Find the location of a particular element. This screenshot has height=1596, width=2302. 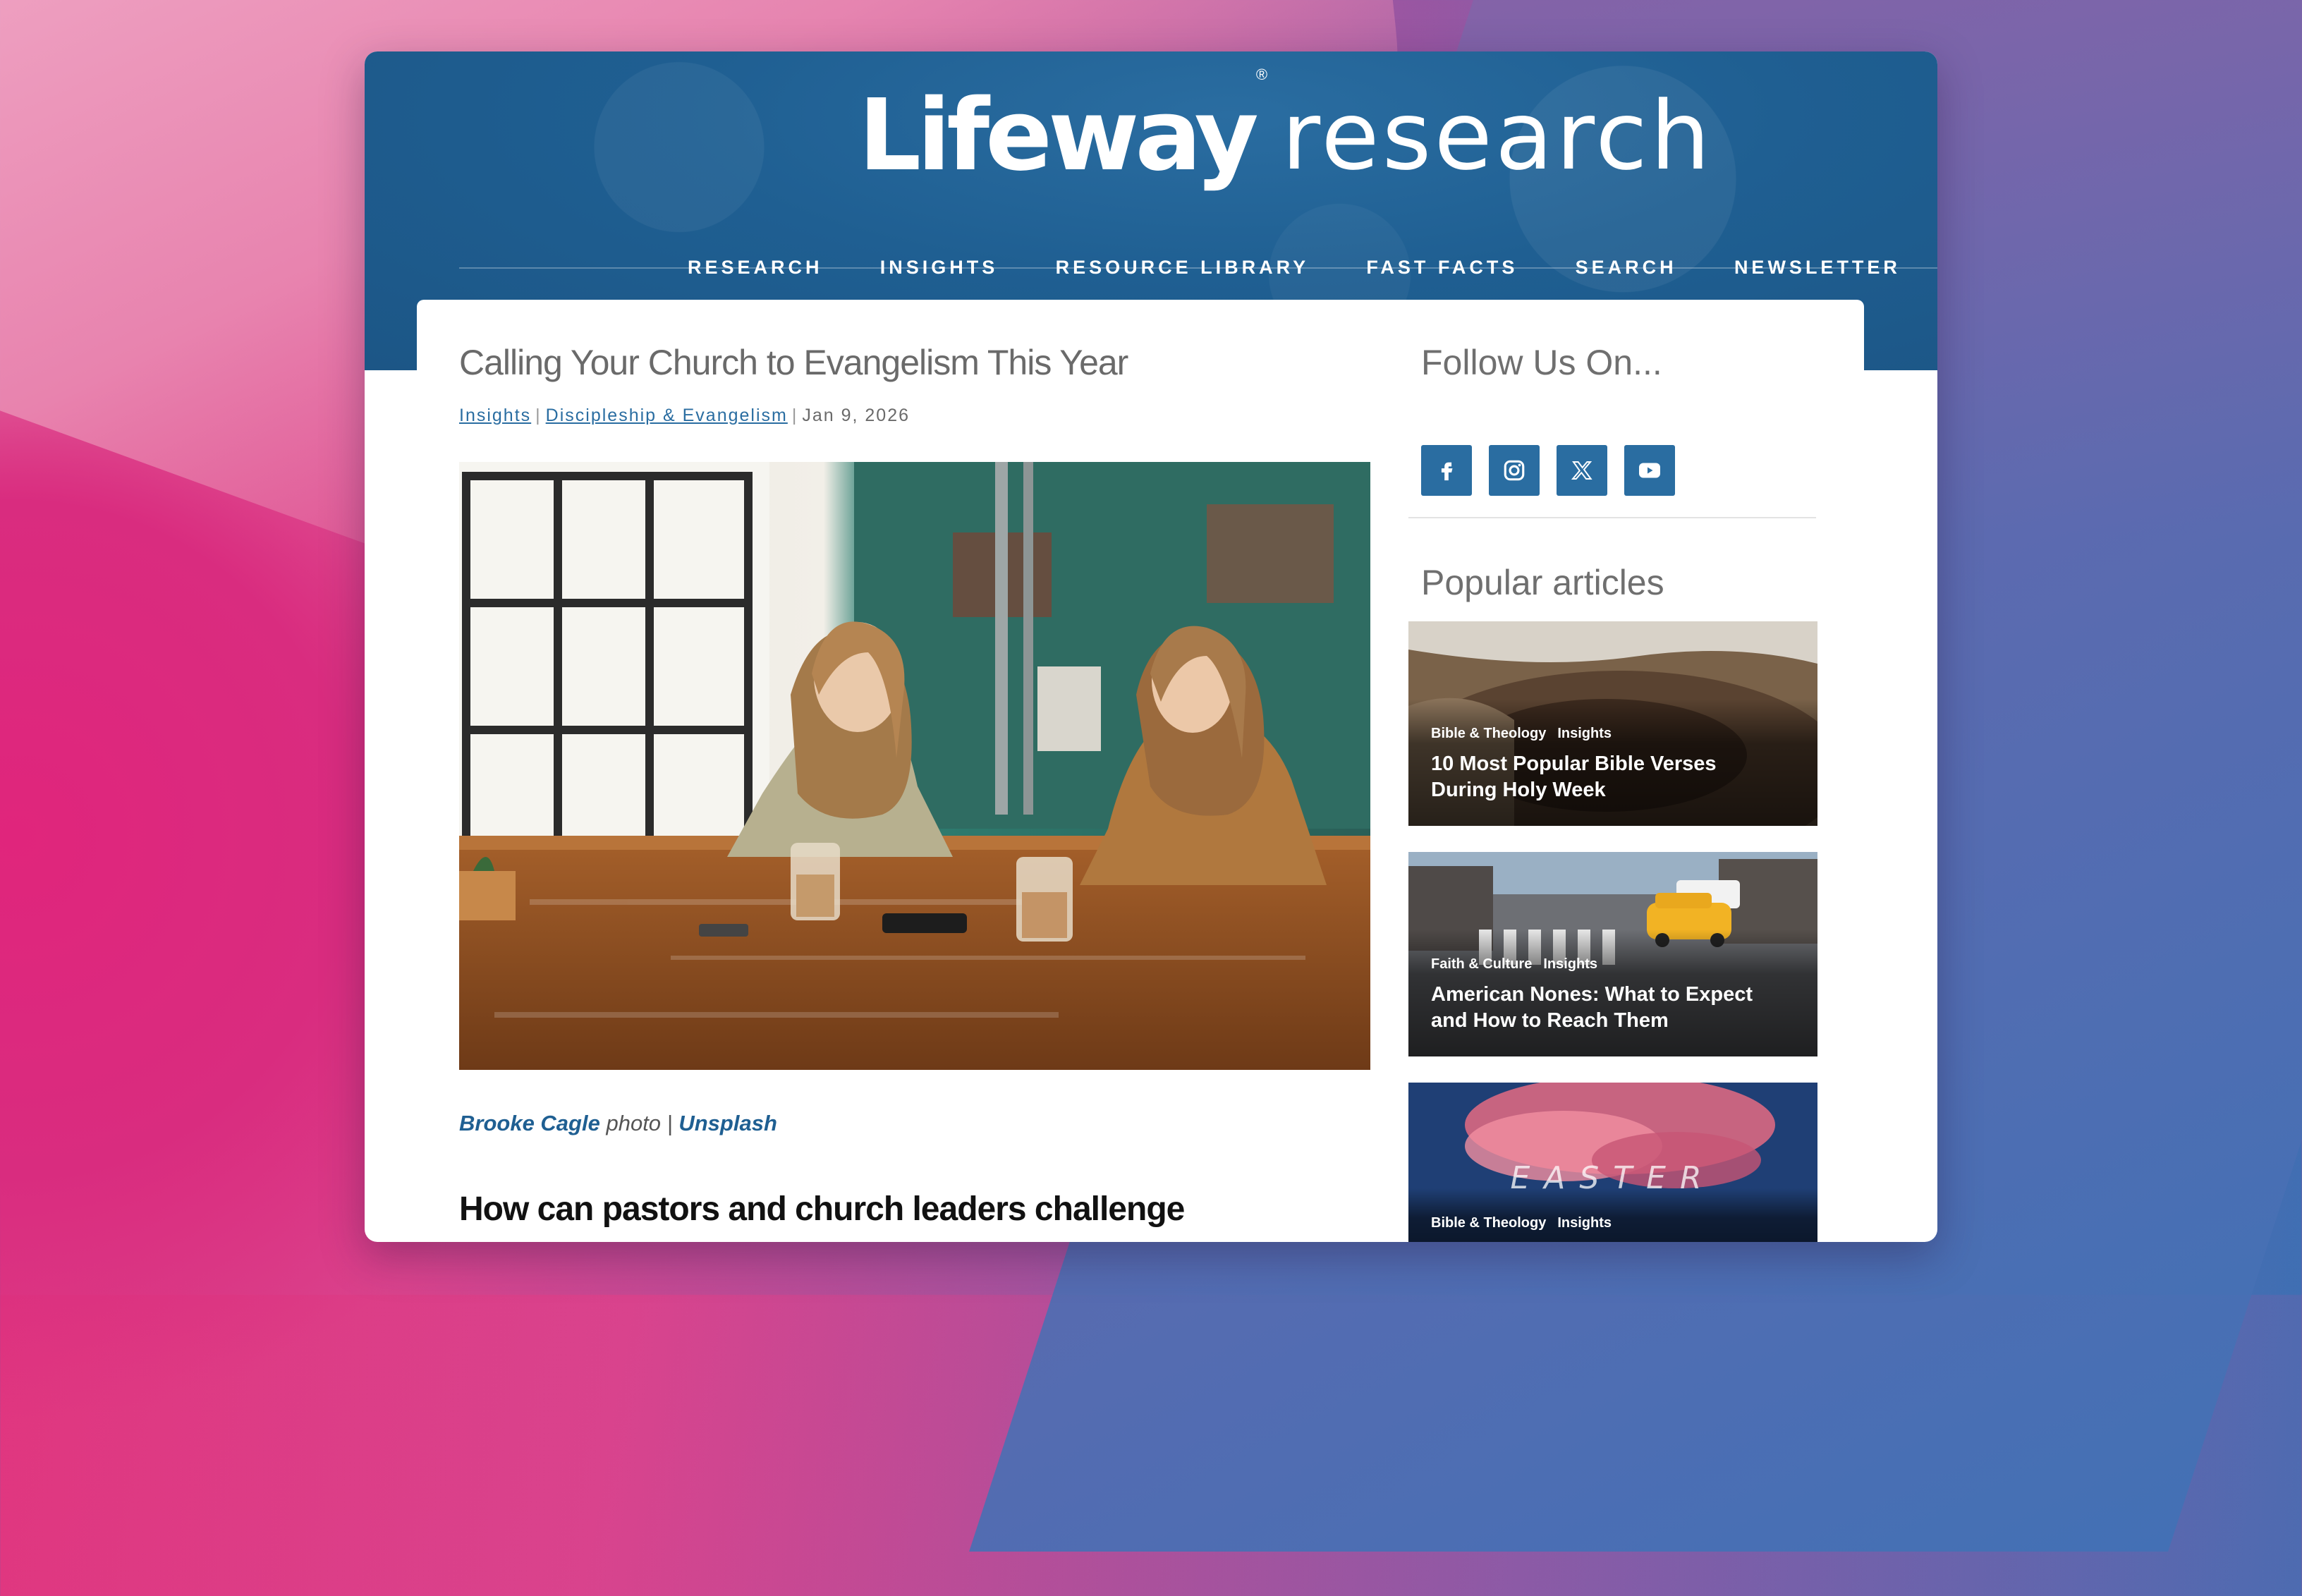

card-tag: Faith & Culture is located at coordinates (1482, 964).